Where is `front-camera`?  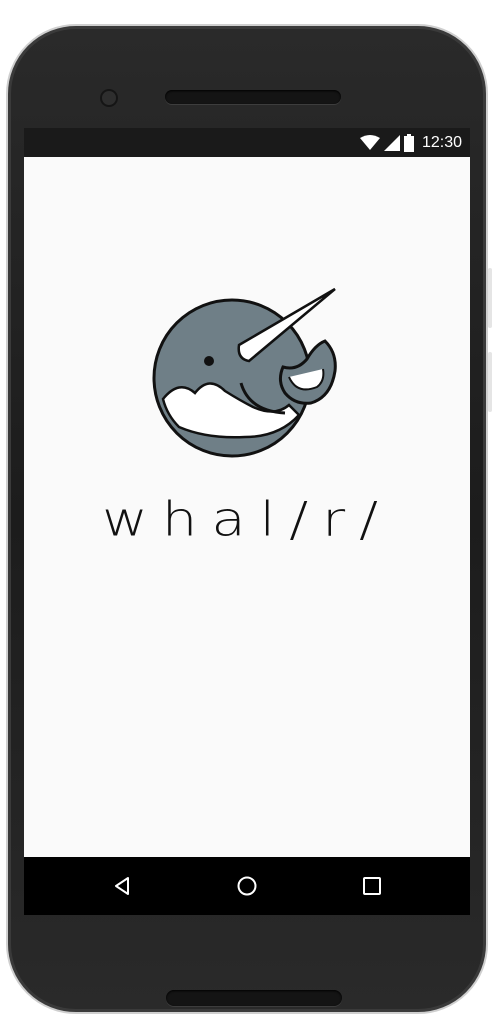 front-camera is located at coordinates (109, 98).